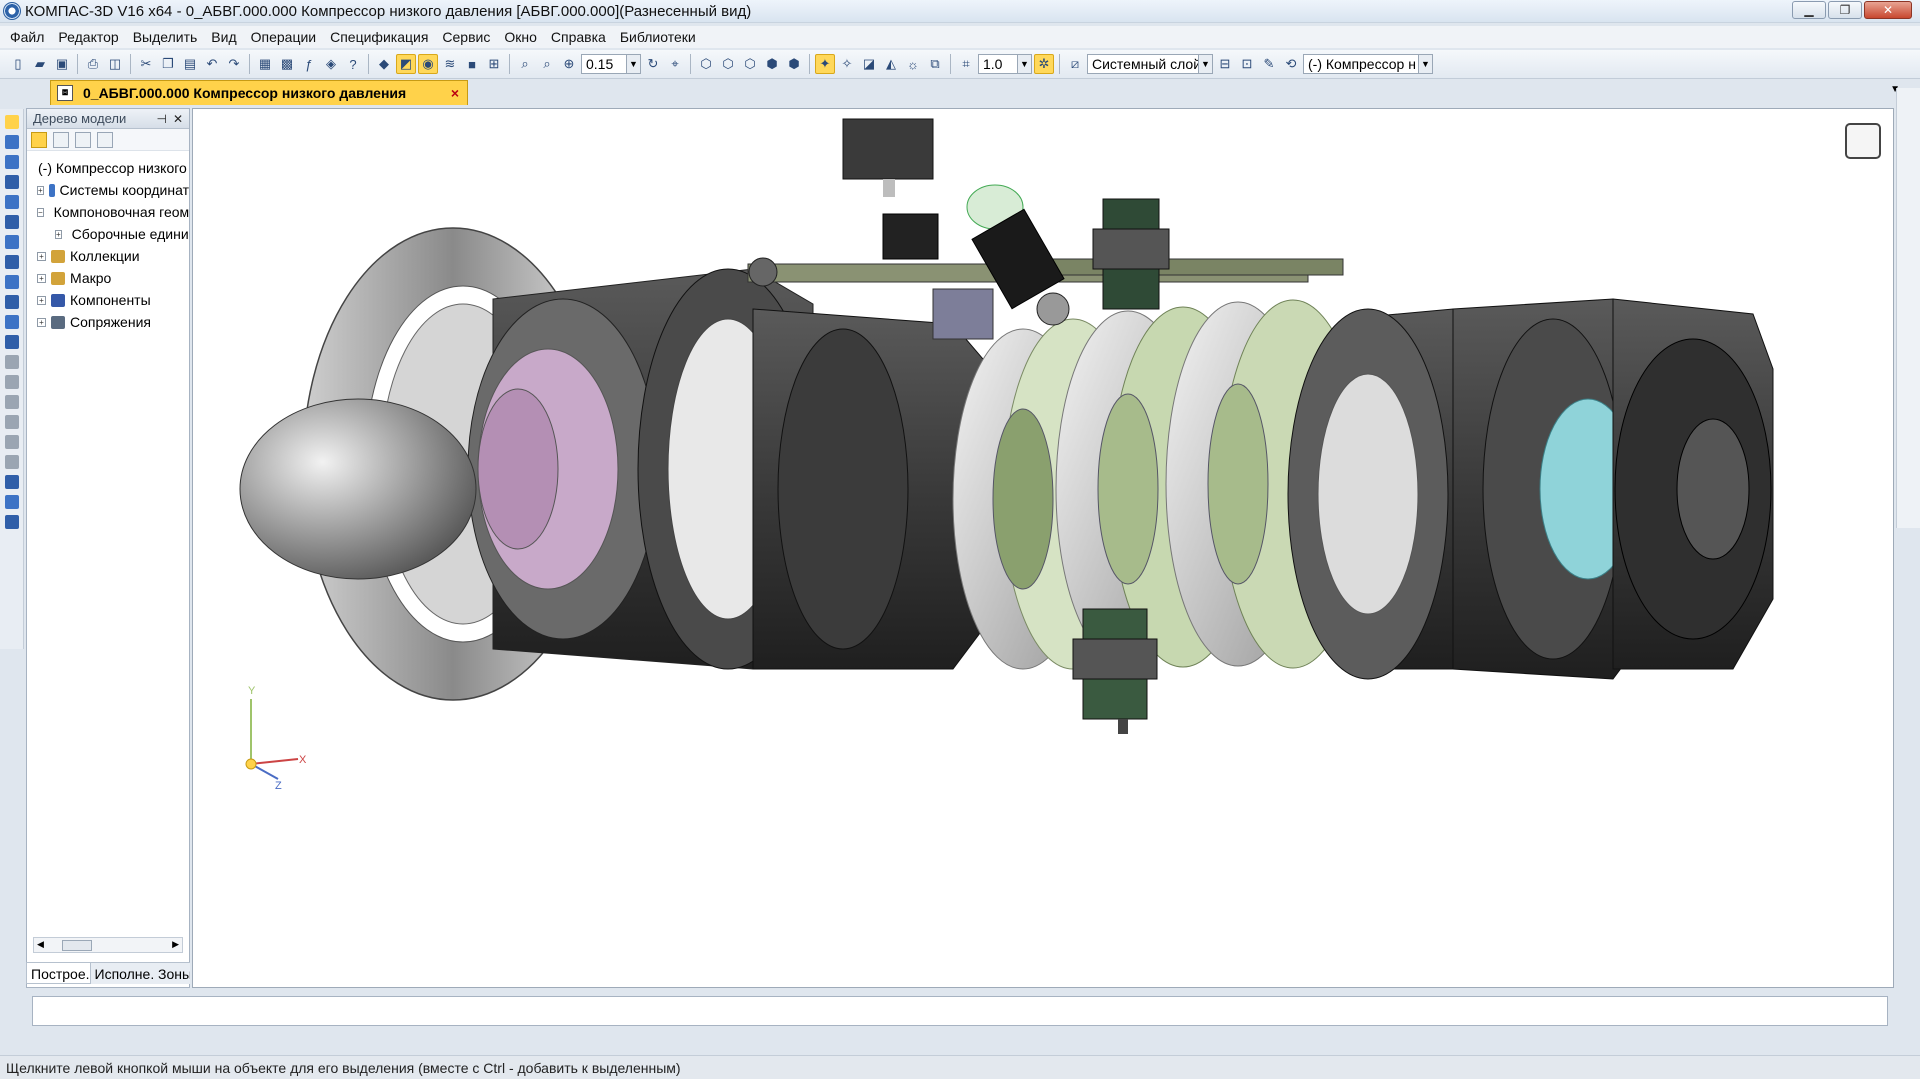 The image size is (1920, 1079). What do you see at coordinates (111, 190) in the screenshot?
I see `tree-node-coordinate-systems: + Системы координат` at bounding box center [111, 190].